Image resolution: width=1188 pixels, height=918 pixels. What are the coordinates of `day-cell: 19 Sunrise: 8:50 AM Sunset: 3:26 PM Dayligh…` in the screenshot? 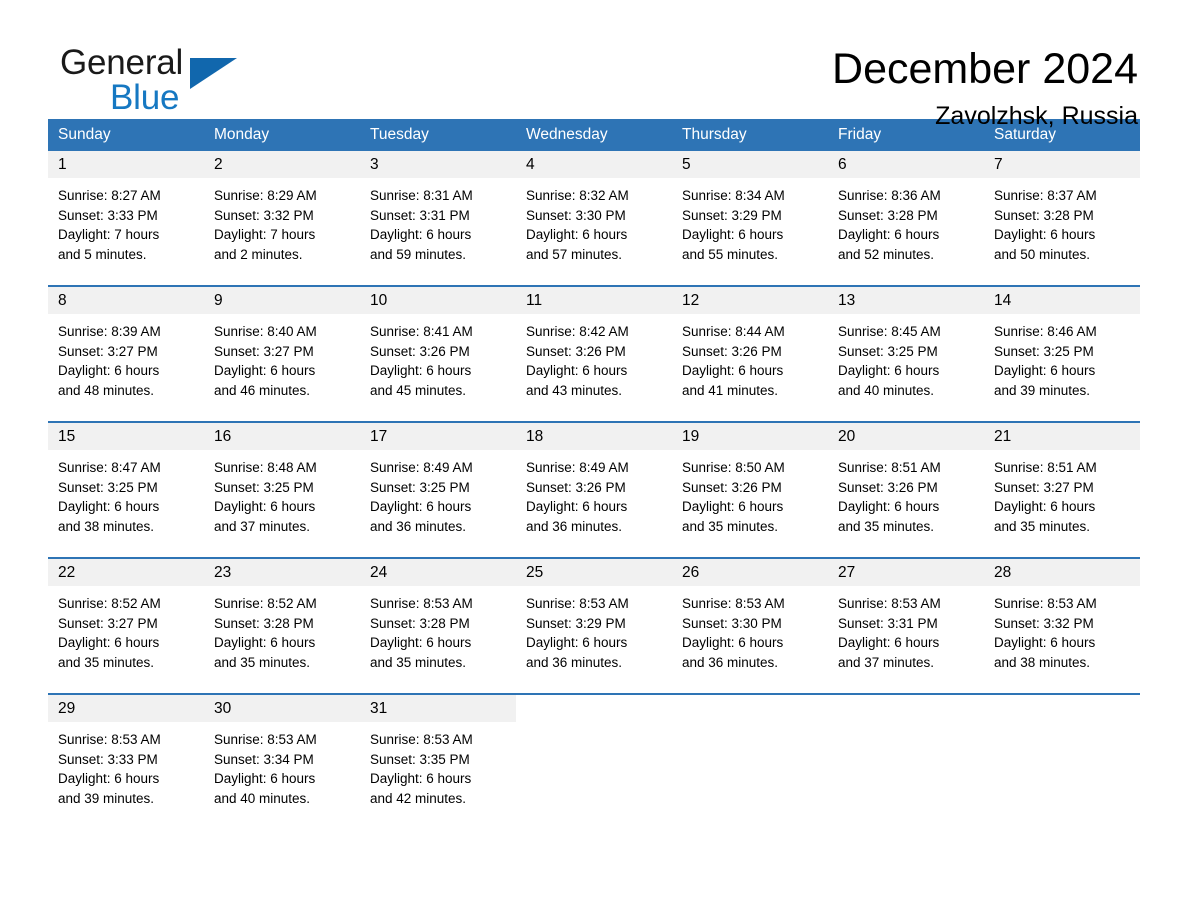 It's located at (750, 490).